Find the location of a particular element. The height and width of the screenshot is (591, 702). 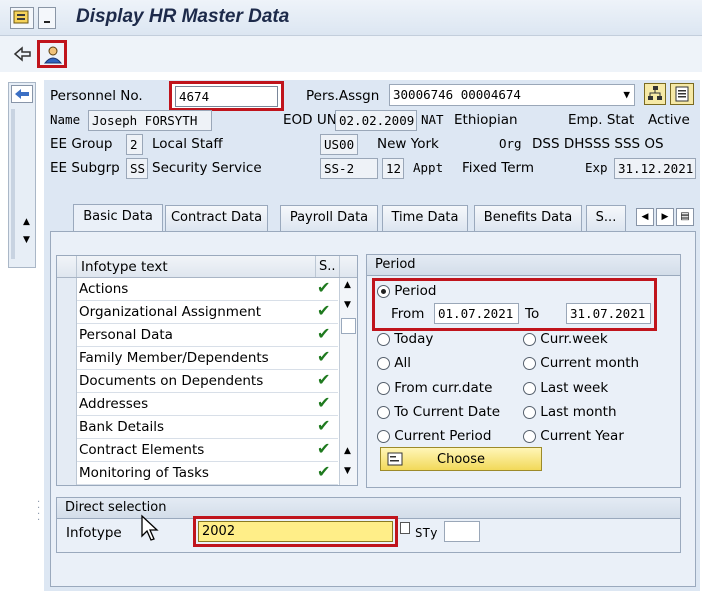

tab-payroll-data: Payroll Data is located at coordinates (329, 218).